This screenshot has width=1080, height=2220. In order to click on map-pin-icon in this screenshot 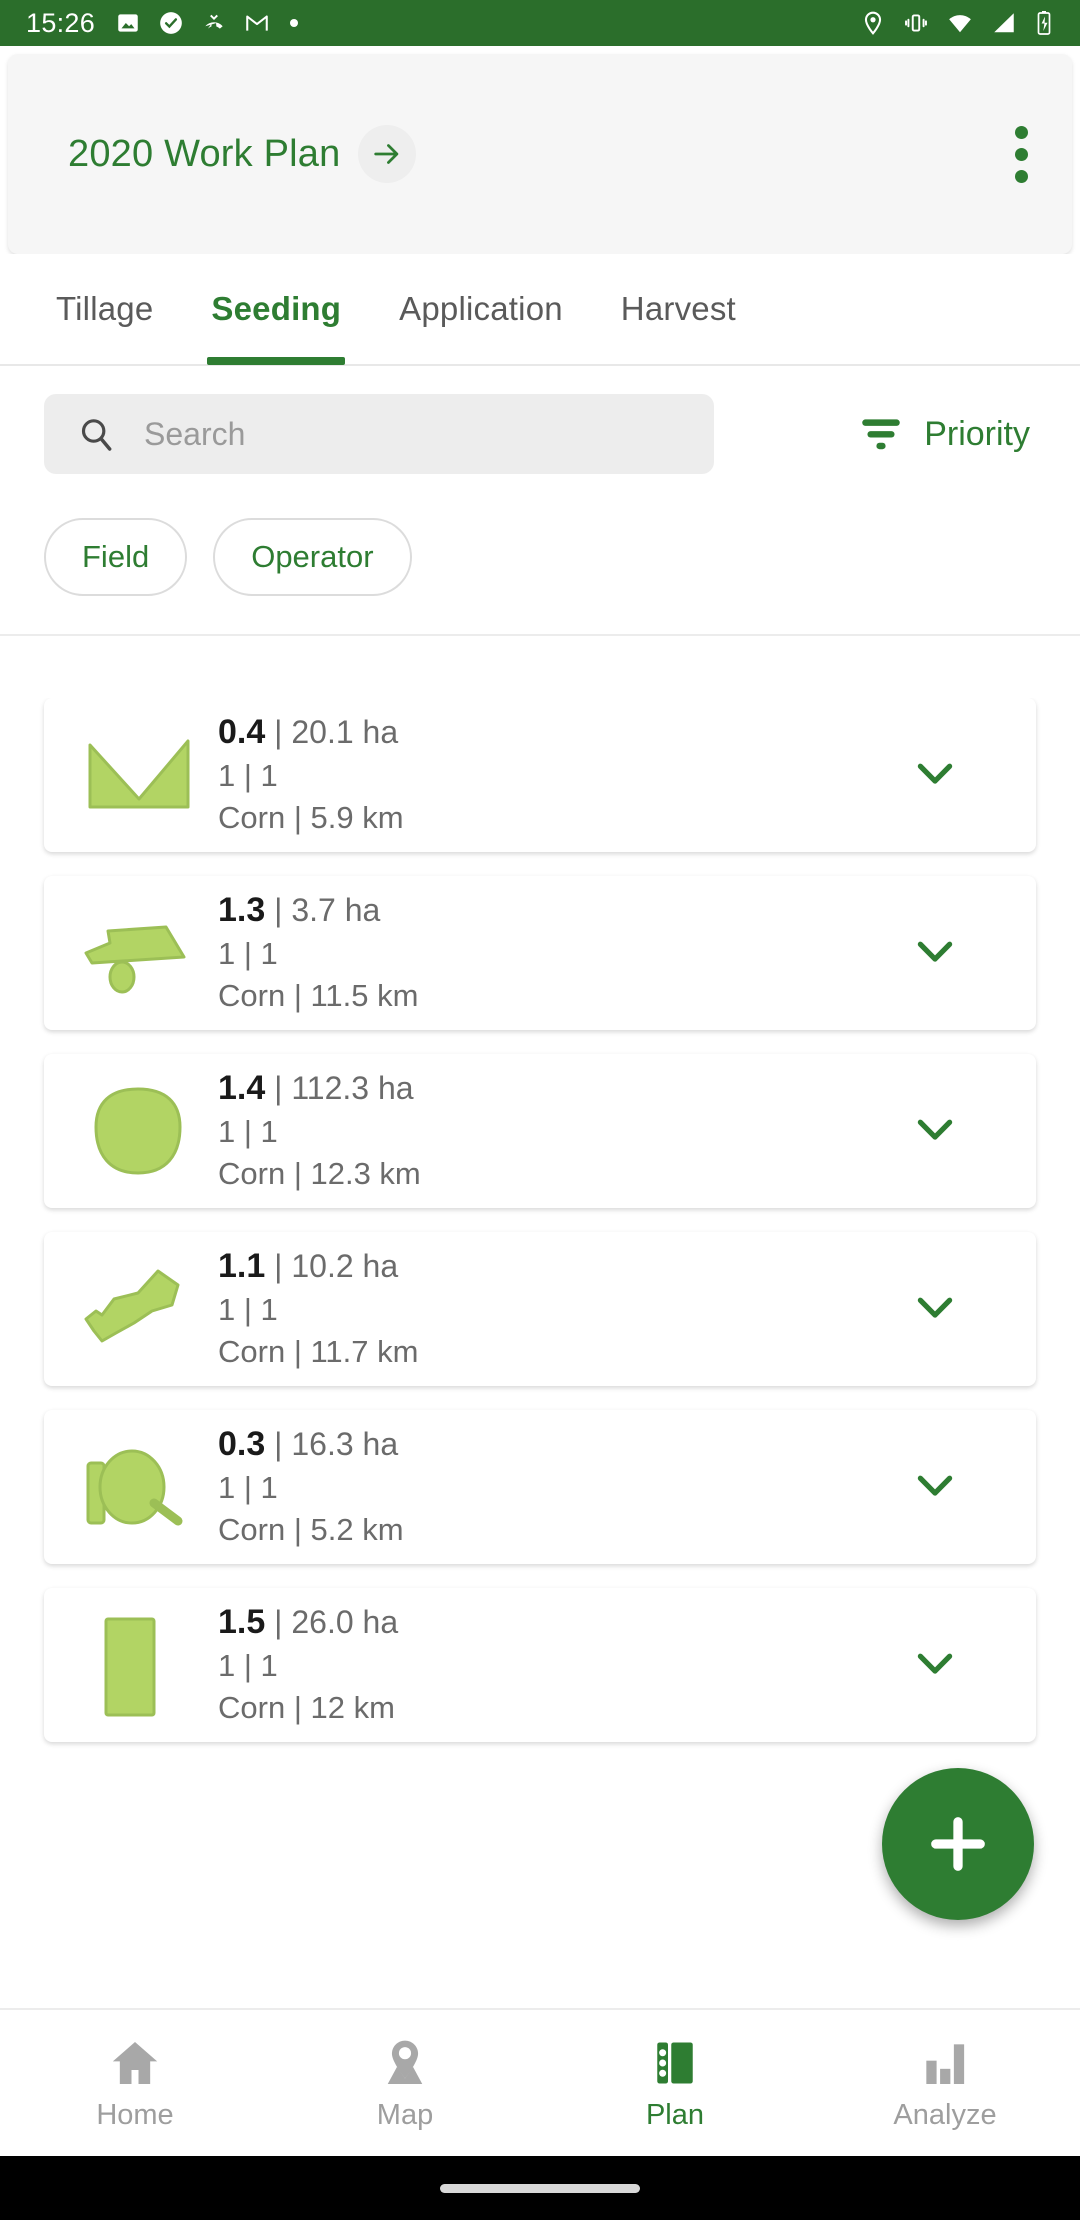, I will do `click(405, 2062)`.